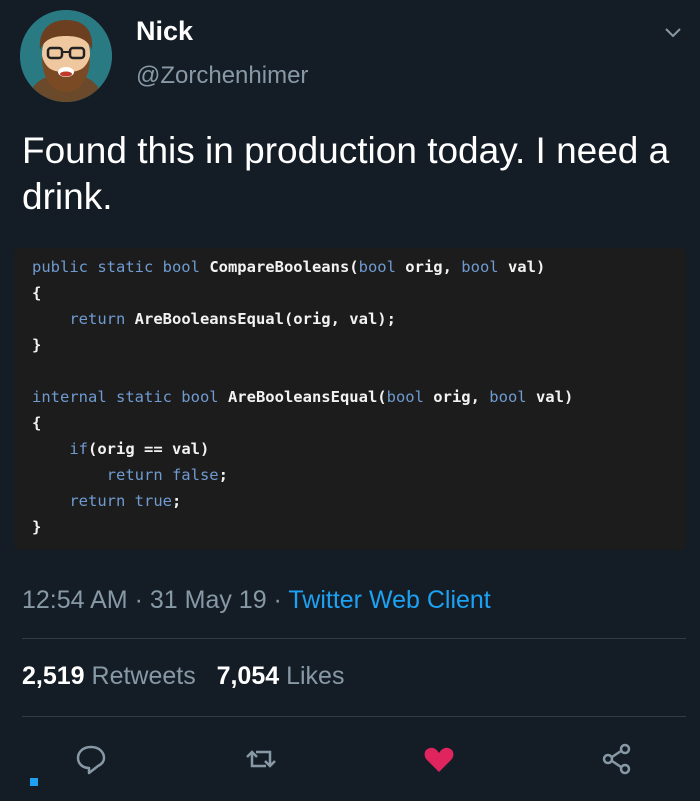  What do you see at coordinates (265, 319) in the screenshot?
I see `code-token: AreBooleansEqual(orig, val);` at bounding box center [265, 319].